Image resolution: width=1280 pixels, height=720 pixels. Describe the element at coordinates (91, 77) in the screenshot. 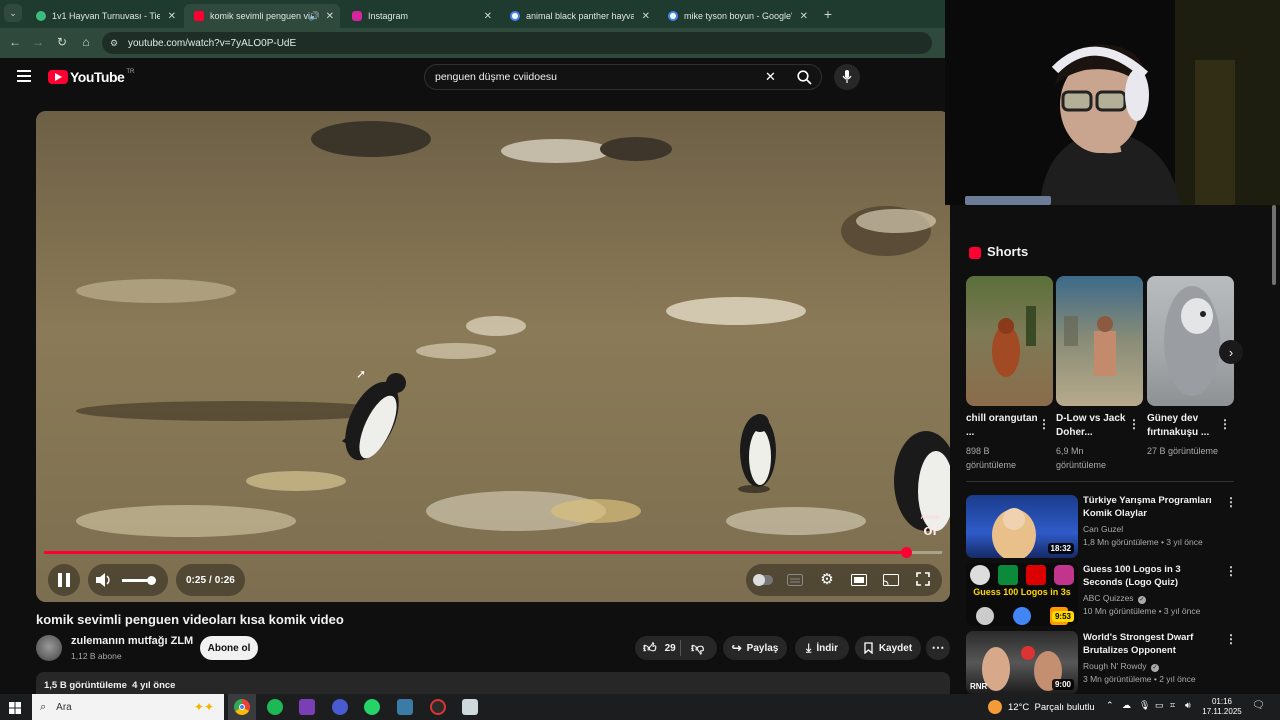

I see `youtube-logo: YouTube TR` at that location.